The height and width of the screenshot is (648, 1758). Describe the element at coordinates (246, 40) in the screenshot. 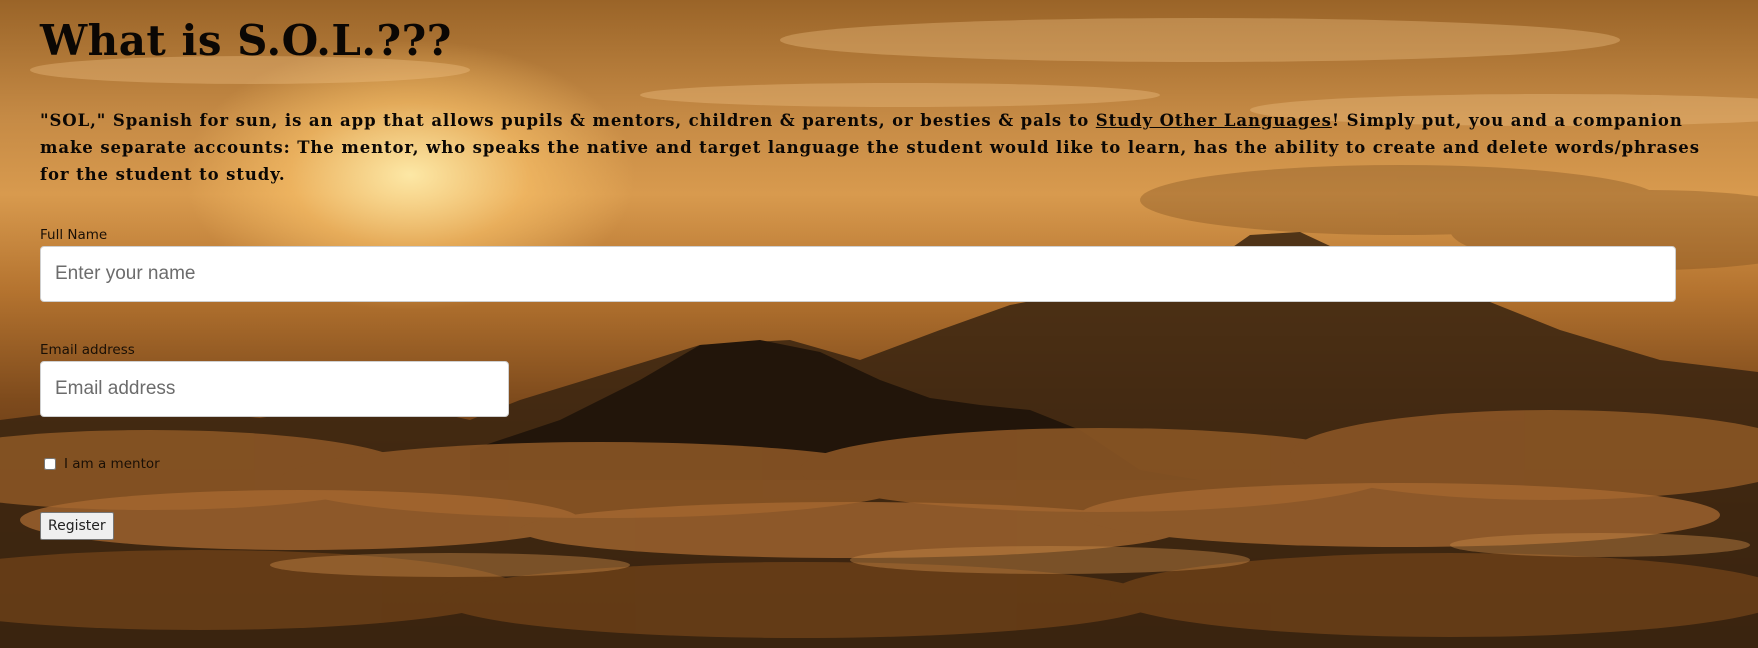

I see `page-title: What is S.O.L.???` at that location.